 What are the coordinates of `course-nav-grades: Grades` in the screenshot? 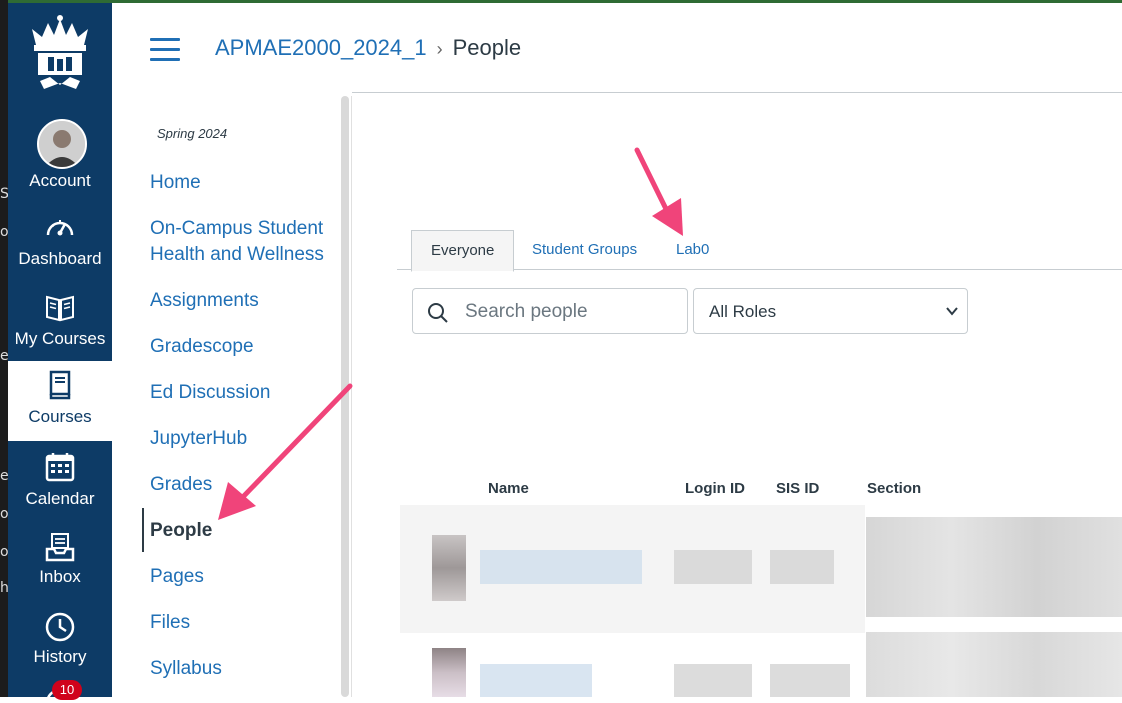 It's located at (245, 485).